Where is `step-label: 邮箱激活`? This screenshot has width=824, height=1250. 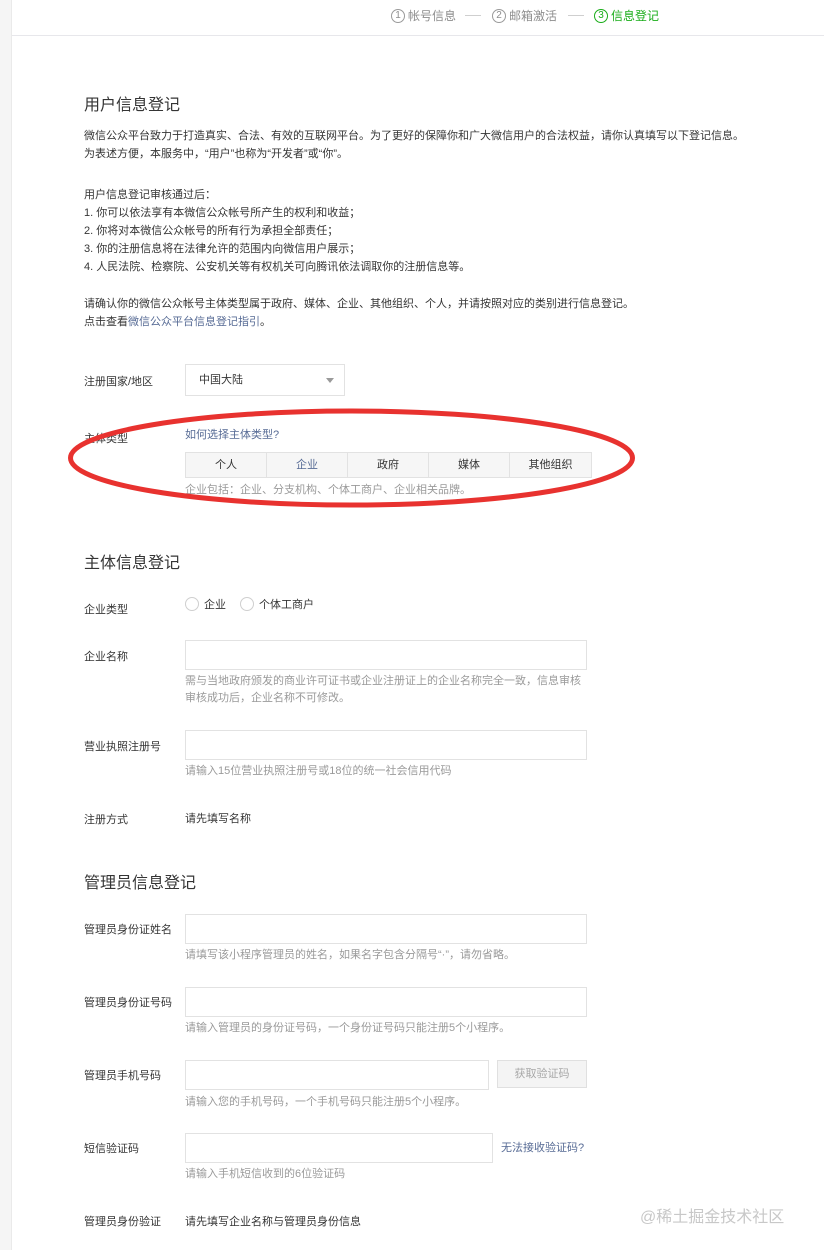 step-label: 邮箱激活 is located at coordinates (533, 16).